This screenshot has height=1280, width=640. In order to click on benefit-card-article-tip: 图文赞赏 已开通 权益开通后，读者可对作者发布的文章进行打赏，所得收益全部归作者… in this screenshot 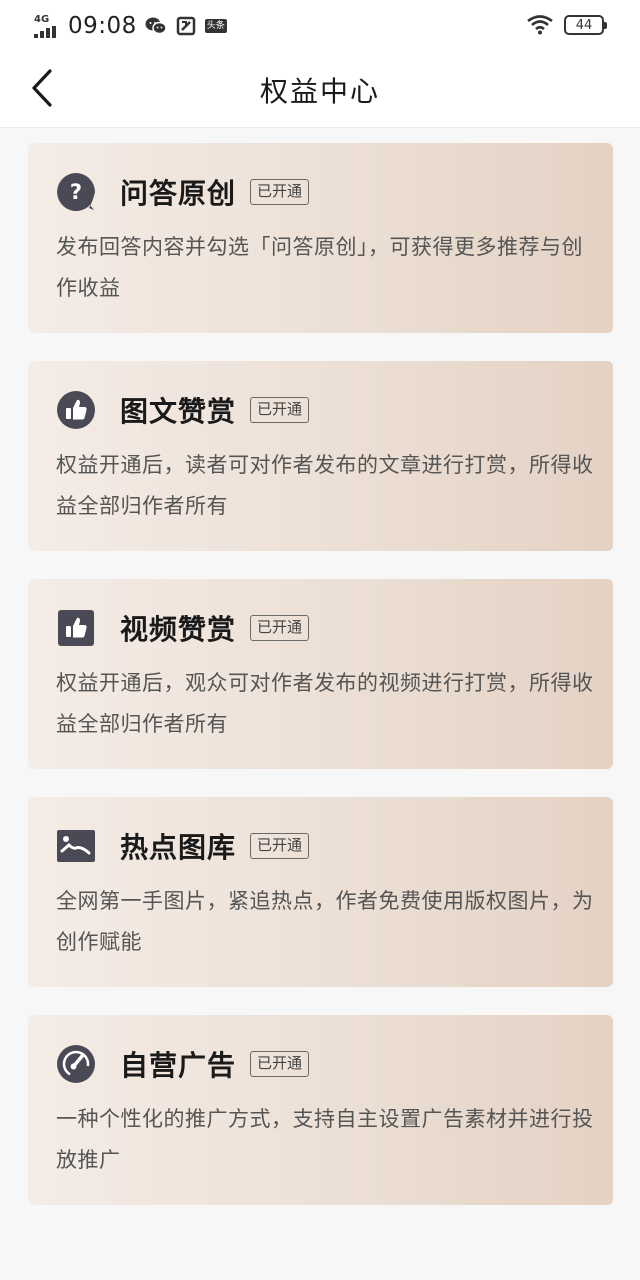, I will do `click(320, 456)`.